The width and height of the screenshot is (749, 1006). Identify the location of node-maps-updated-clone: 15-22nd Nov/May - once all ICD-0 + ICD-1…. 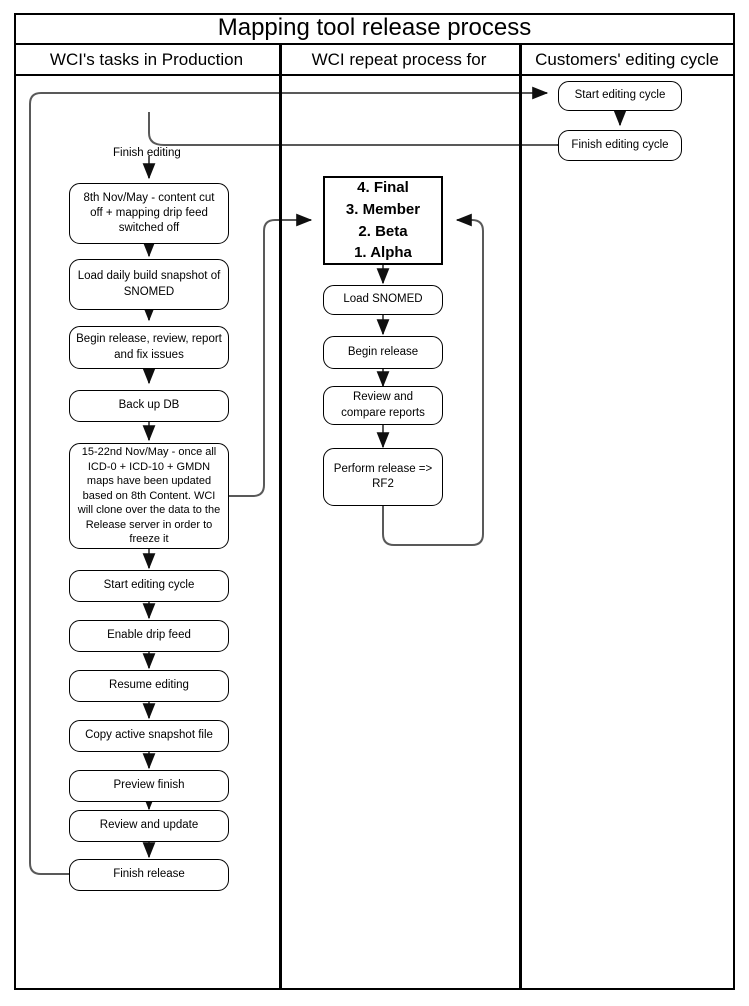
(149, 496).